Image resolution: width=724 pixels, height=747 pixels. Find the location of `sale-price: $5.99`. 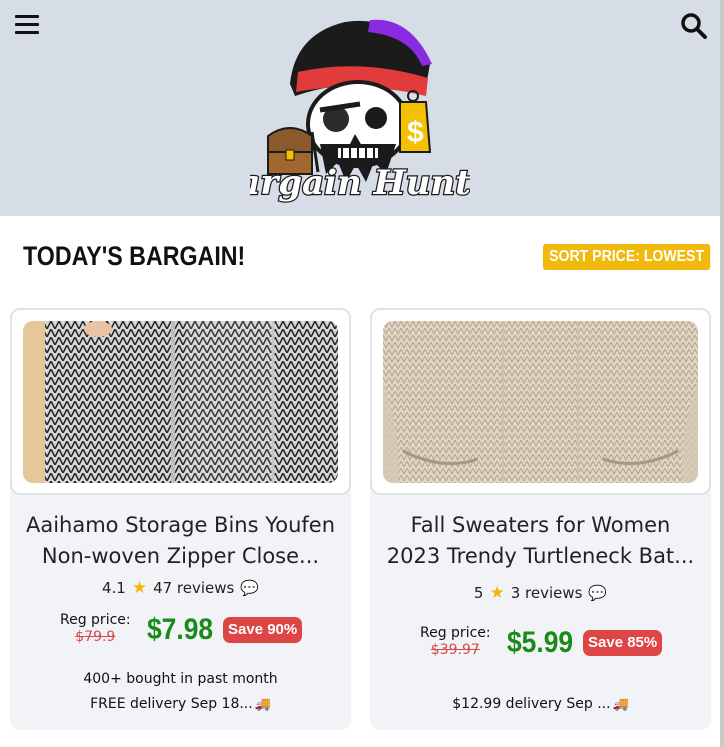

sale-price: $5.99 is located at coordinates (540, 642).